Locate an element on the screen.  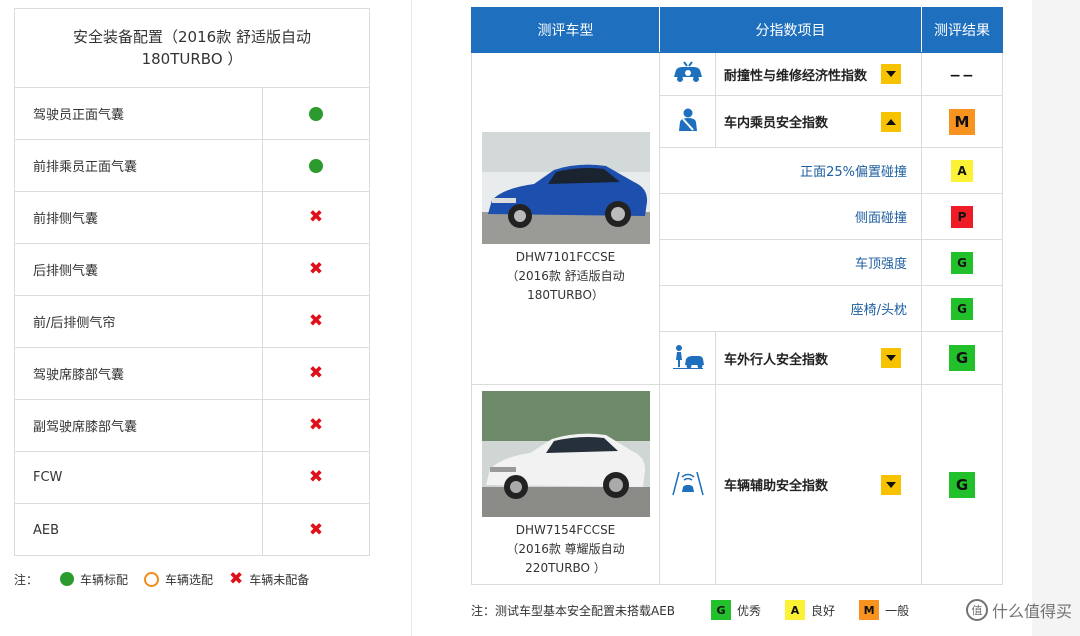
legend-label: 注： is located at coordinates (26, 579).